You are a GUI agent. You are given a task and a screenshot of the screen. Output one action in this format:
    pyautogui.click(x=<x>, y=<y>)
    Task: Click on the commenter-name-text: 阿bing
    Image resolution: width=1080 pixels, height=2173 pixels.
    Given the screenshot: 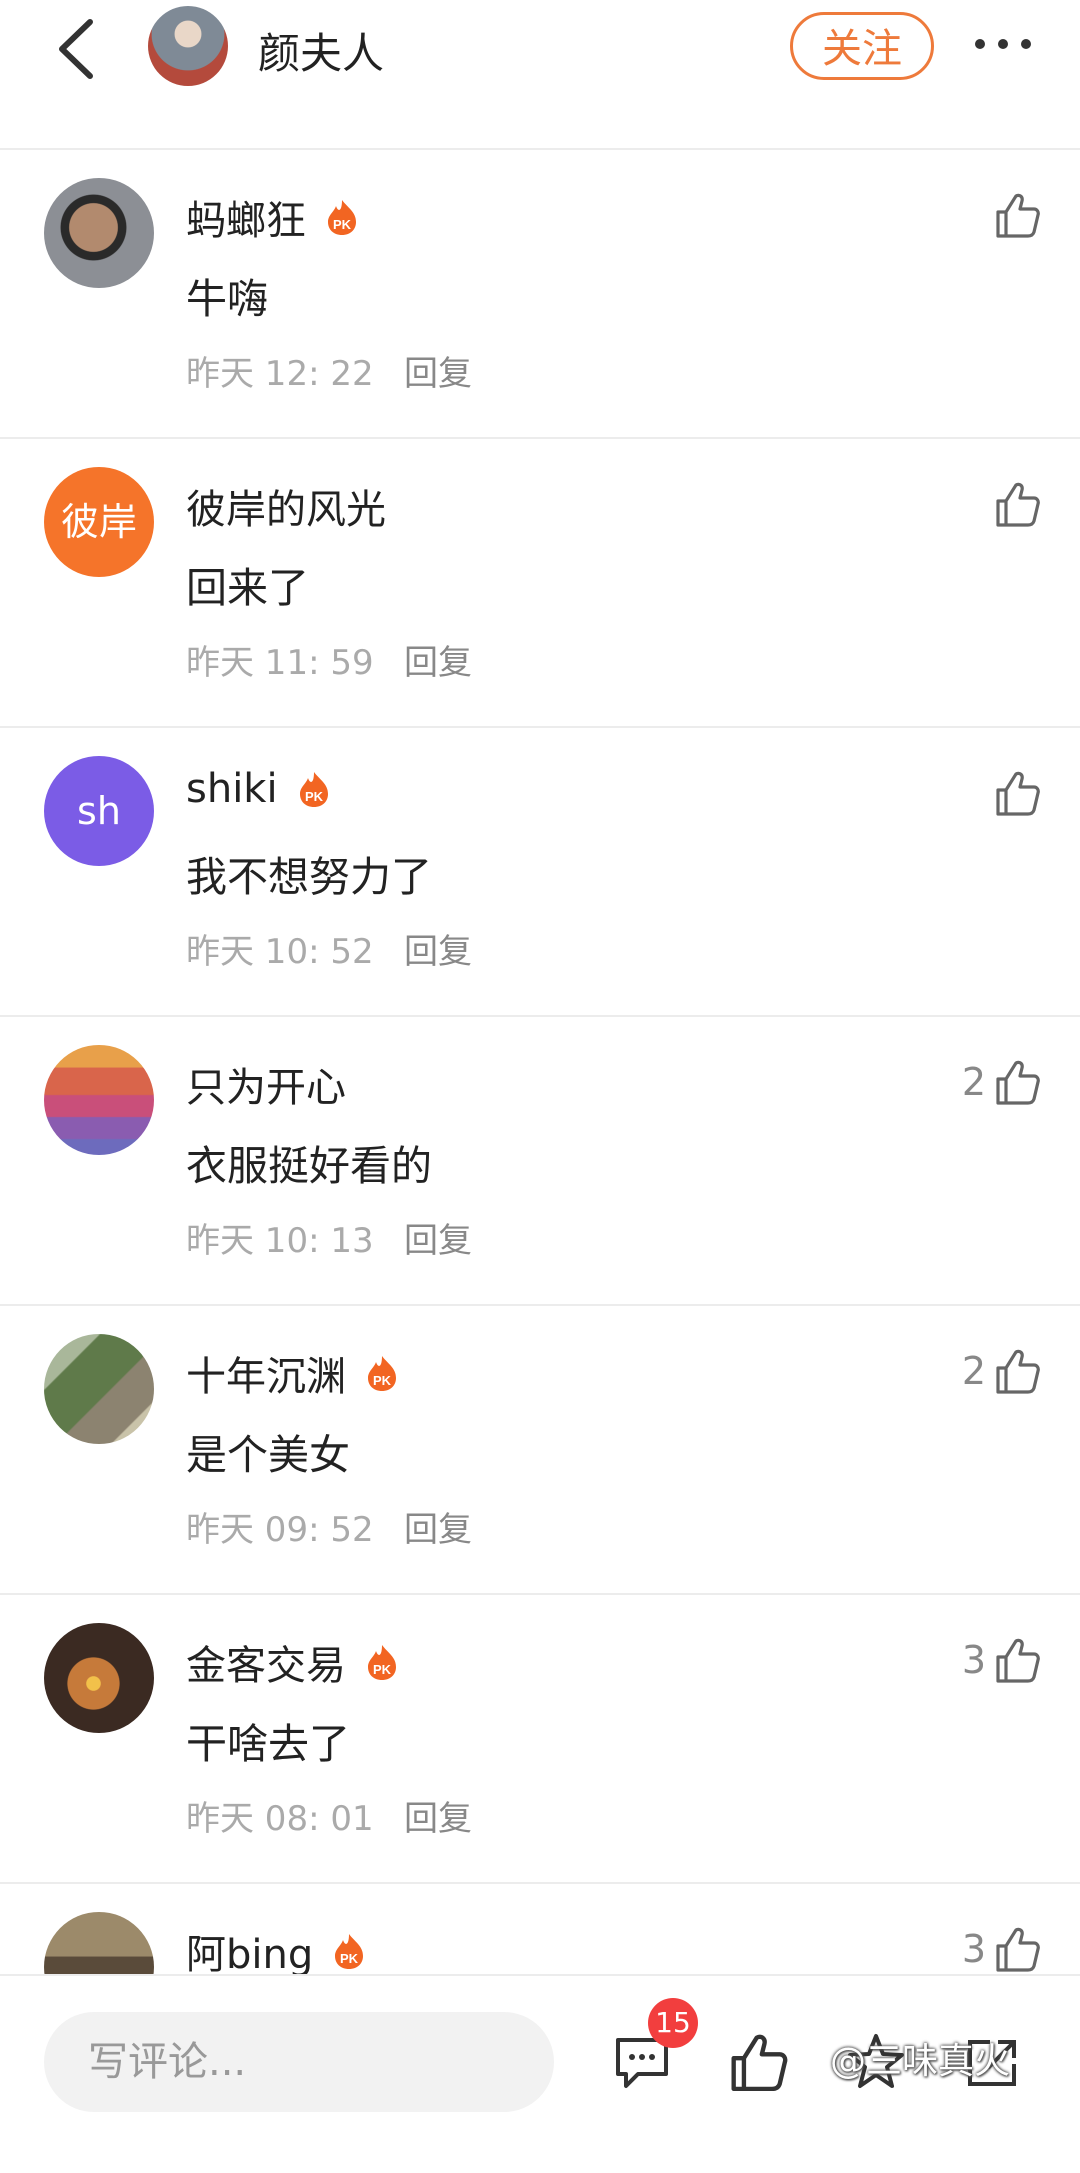 What is the action you would take?
    pyautogui.click(x=250, y=1955)
    